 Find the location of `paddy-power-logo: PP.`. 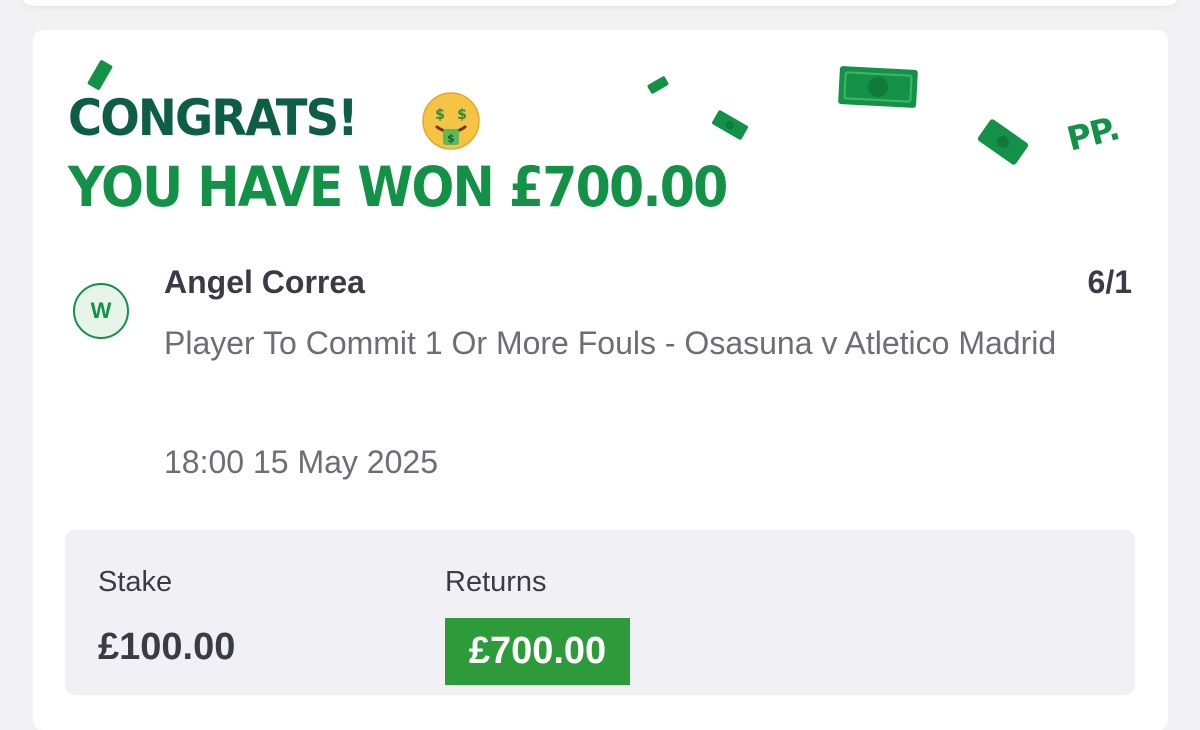

paddy-power-logo: PP. is located at coordinates (1093, 133).